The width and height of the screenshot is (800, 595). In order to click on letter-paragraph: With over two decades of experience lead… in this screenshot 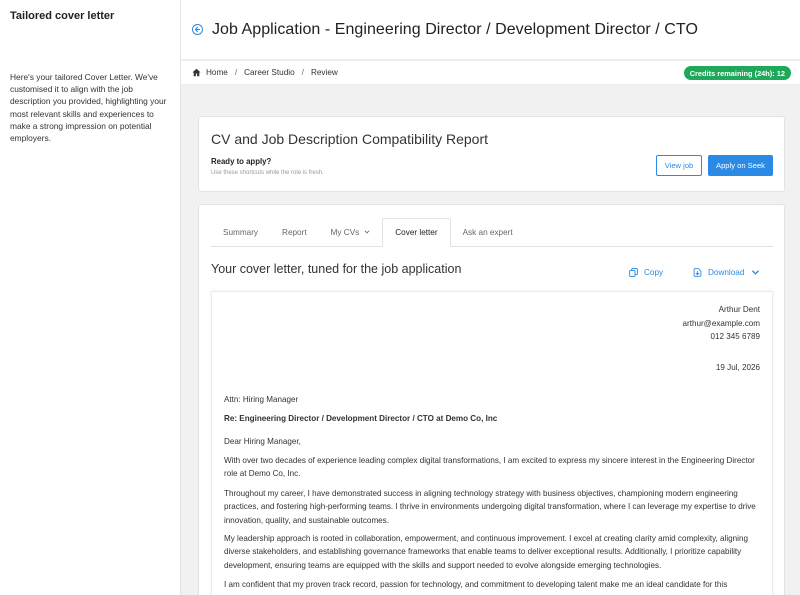, I will do `click(489, 467)`.